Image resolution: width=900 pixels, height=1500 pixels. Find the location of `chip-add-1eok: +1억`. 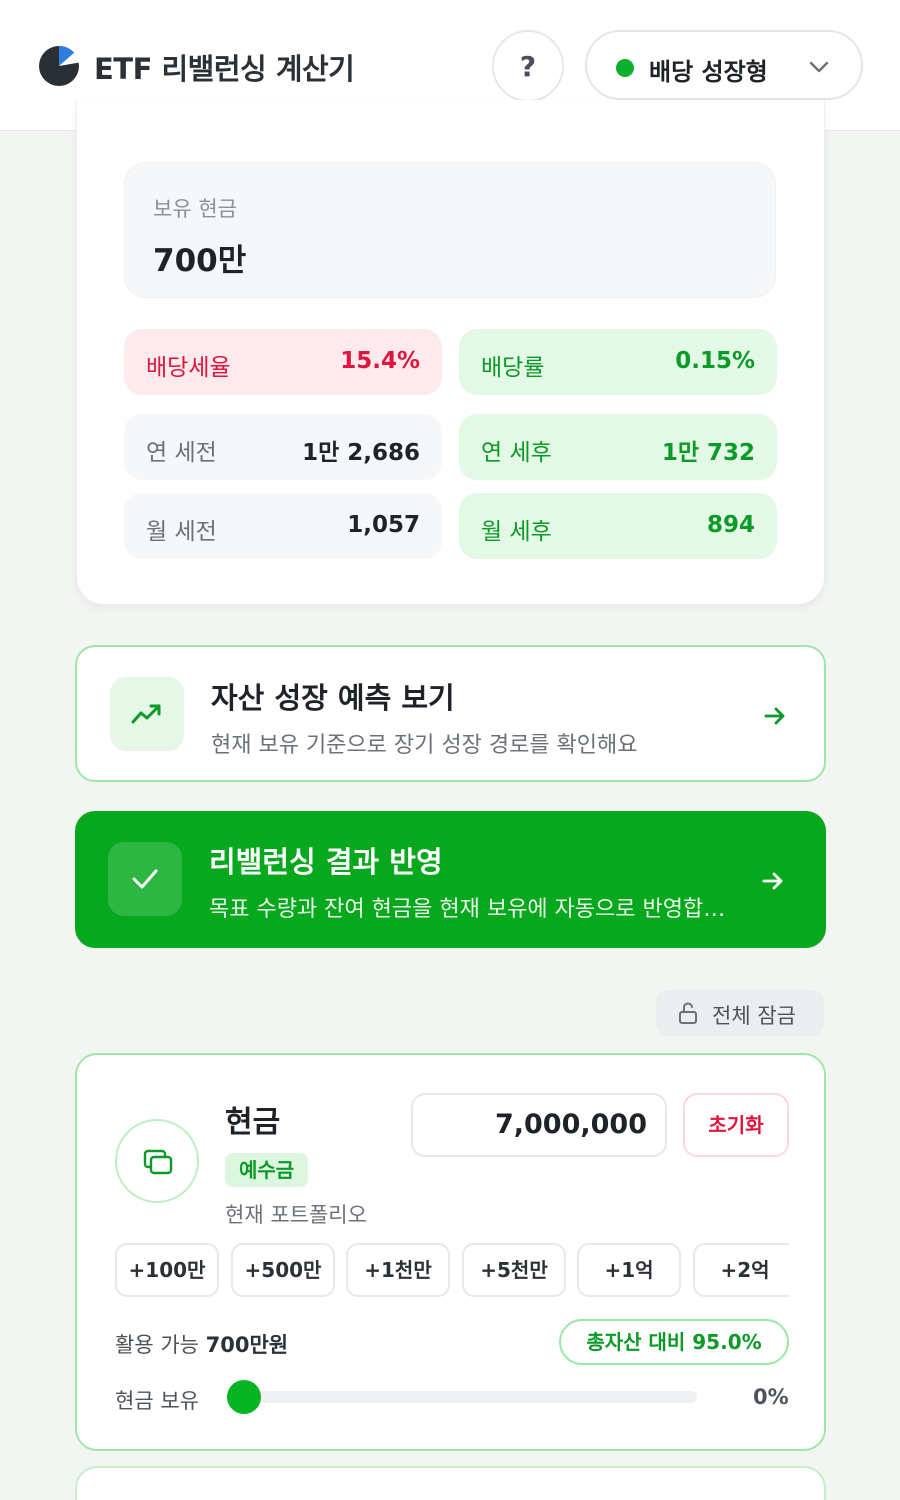

chip-add-1eok: +1억 is located at coordinates (629, 1270).